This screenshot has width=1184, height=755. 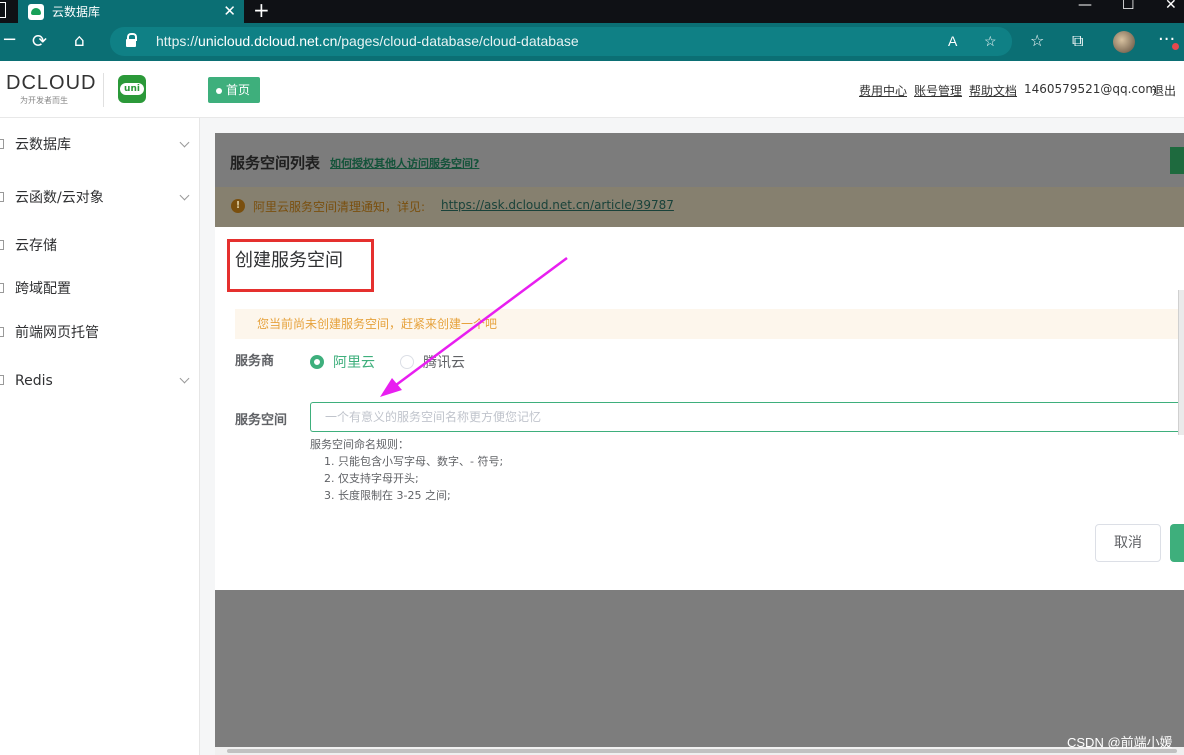 What do you see at coordinates (1177, 543) in the screenshot?
I see `confirm-button` at bounding box center [1177, 543].